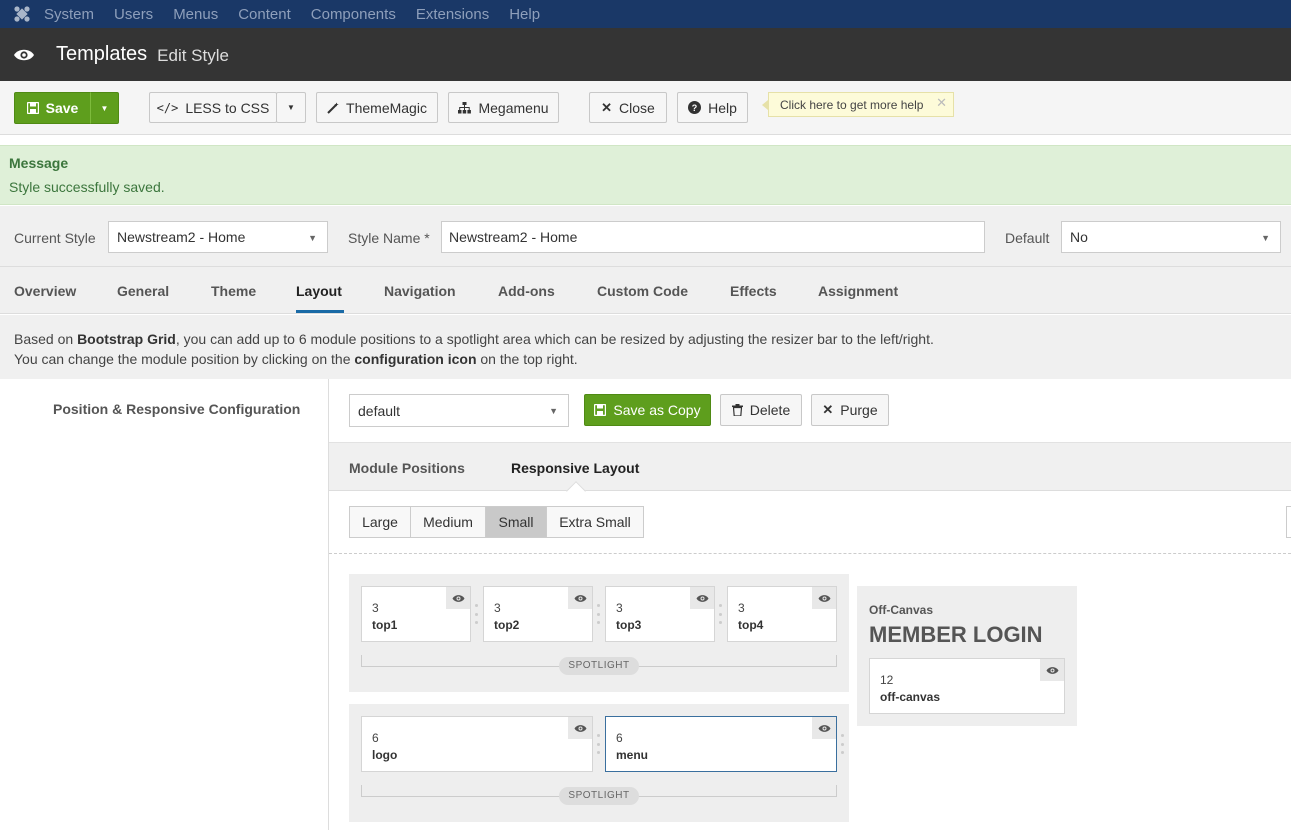 The width and height of the screenshot is (1291, 830). What do you see at coordinates (87, 187) in the screenshot?
I see `message-text: Style successfully saved.` at bounding box center [87, 187].